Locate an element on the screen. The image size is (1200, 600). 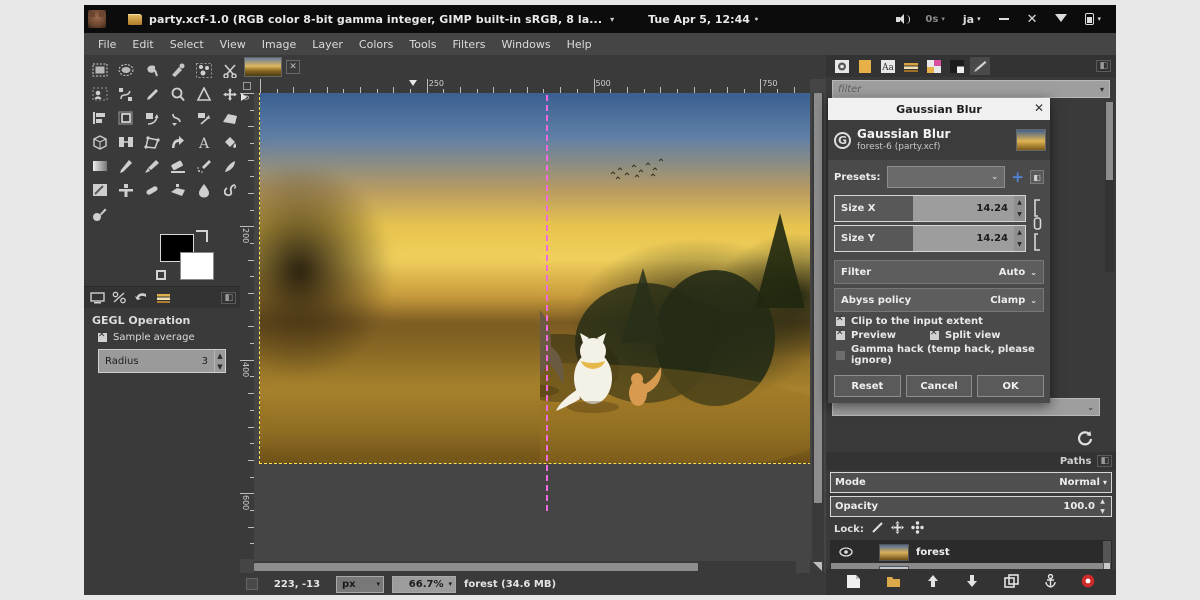
paintbrush-tool is located at coordinates (152, 166).